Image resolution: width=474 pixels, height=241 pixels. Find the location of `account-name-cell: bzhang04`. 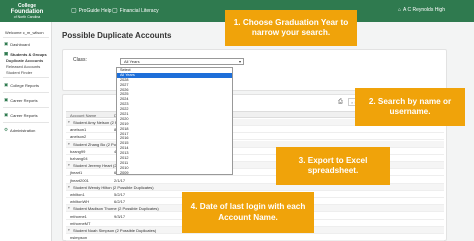

account-name-cell: bzhang04 is located at coordinates (79, 158).